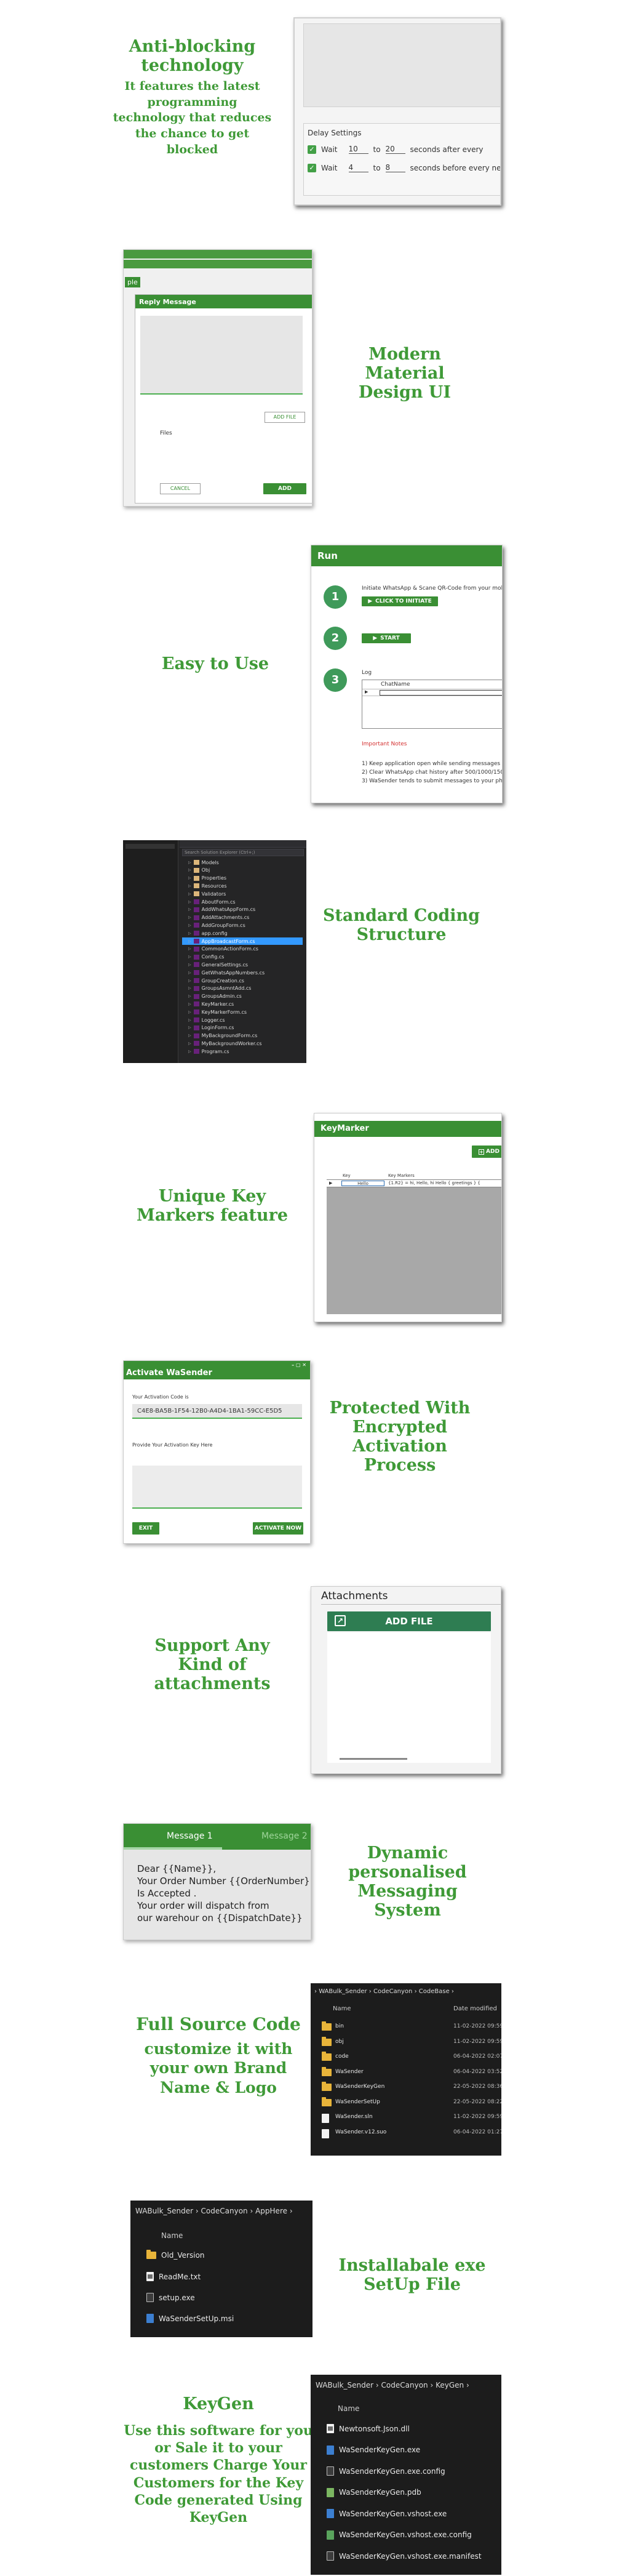  Describe the element at coordinates (368, 2428) in the screenshot. I see `keygen-file-row: Newtonsoft.Json.dll` at that location.